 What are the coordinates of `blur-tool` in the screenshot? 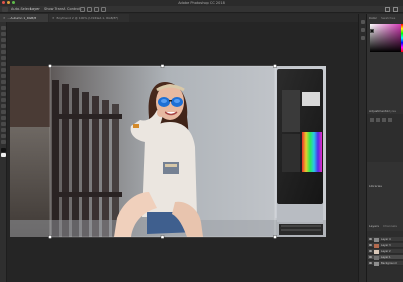 It's located at (3, 100).